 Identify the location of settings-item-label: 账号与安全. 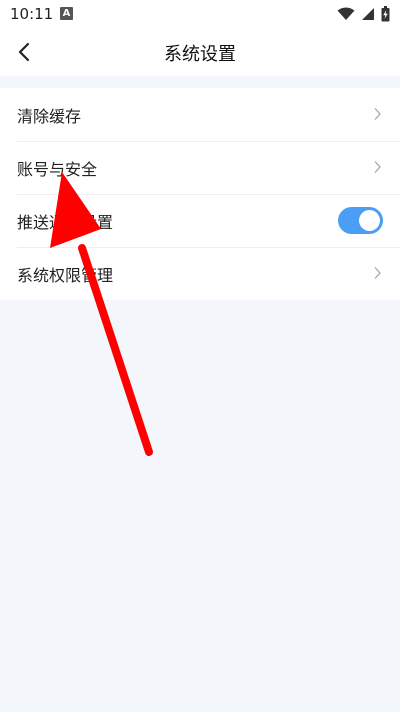
(57, 169).